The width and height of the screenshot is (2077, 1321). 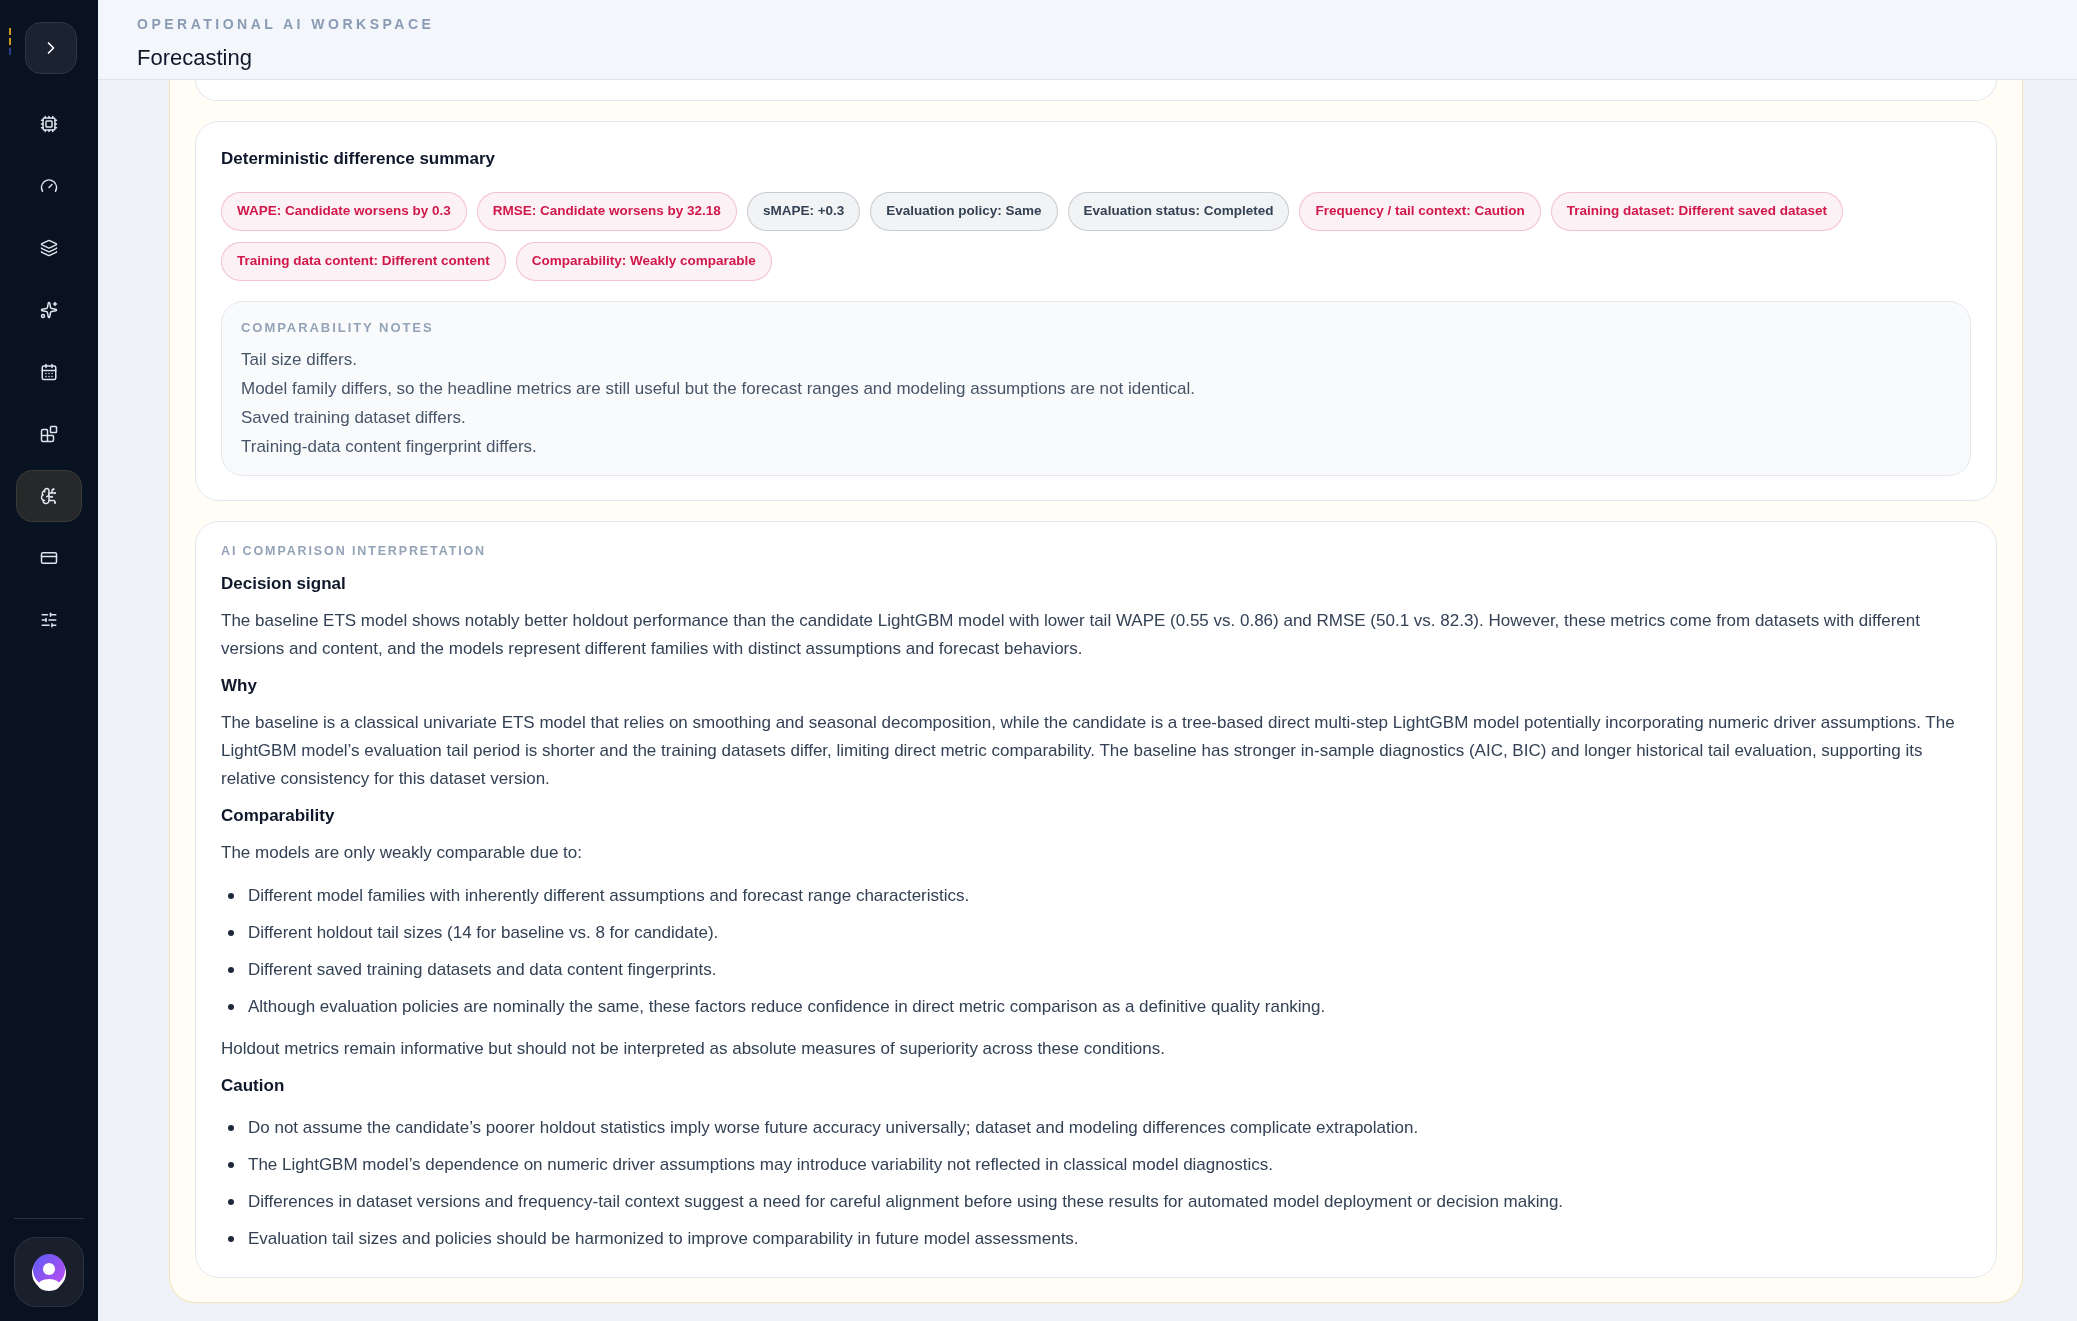 I want to click on workspace-label: OPERATIONAL AI WORKSPACE, so click(x=286, y=24).